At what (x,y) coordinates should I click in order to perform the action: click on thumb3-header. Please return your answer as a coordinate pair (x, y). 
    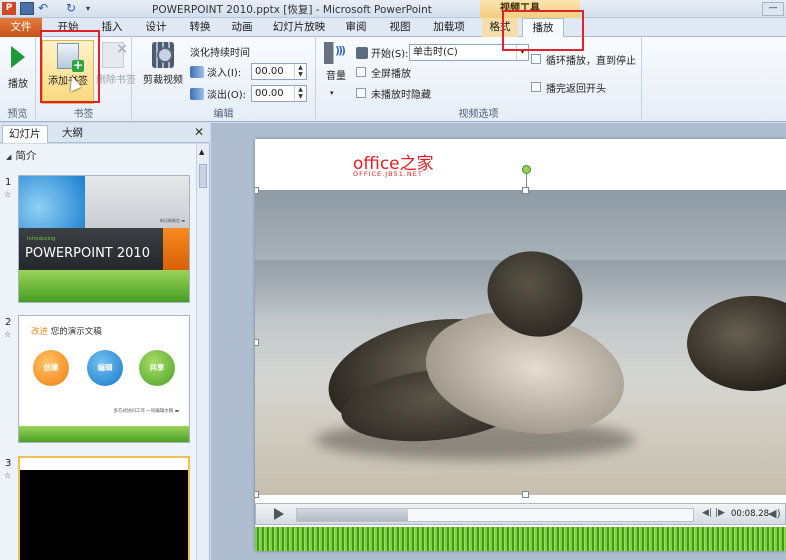
    Looking at the image, I should click on (104, 464).